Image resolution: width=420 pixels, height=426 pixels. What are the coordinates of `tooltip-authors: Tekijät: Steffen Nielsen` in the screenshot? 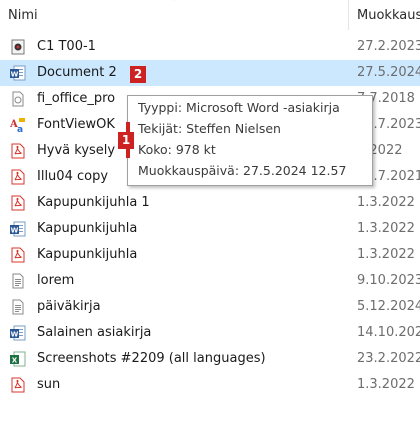 It's located at (209, 128).